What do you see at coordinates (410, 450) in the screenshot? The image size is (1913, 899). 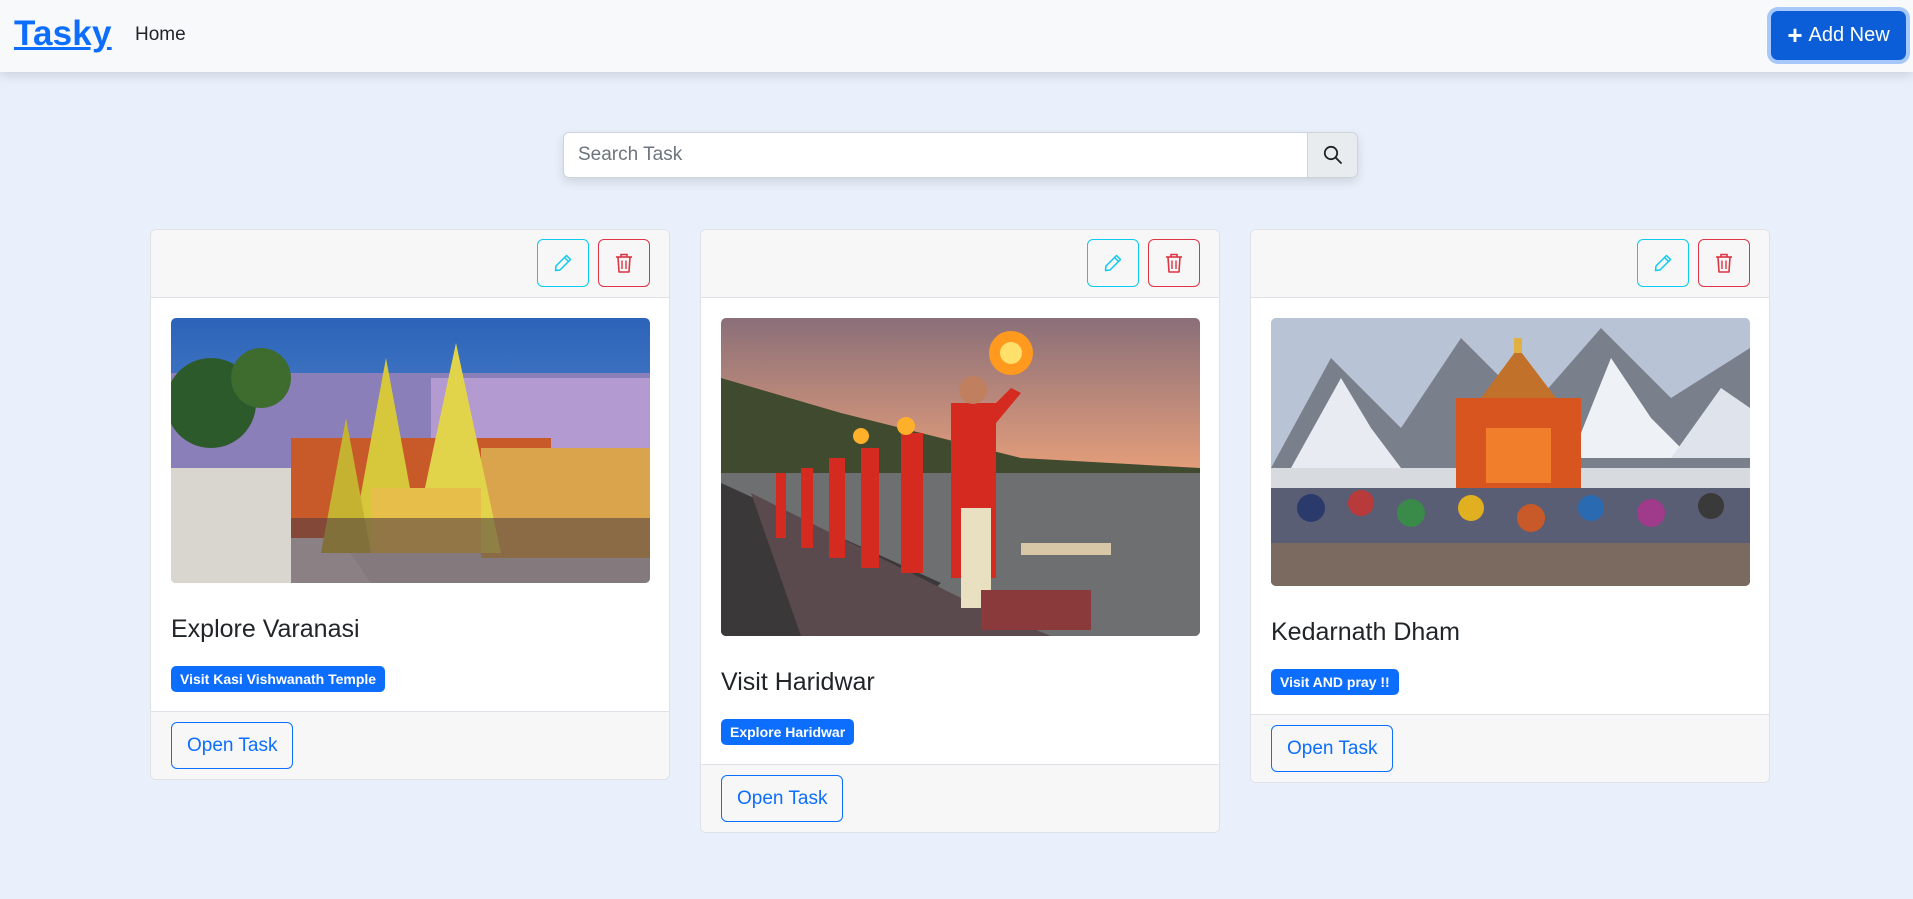 I see `varanasi-temple-image` at bounding box center [410, 450].